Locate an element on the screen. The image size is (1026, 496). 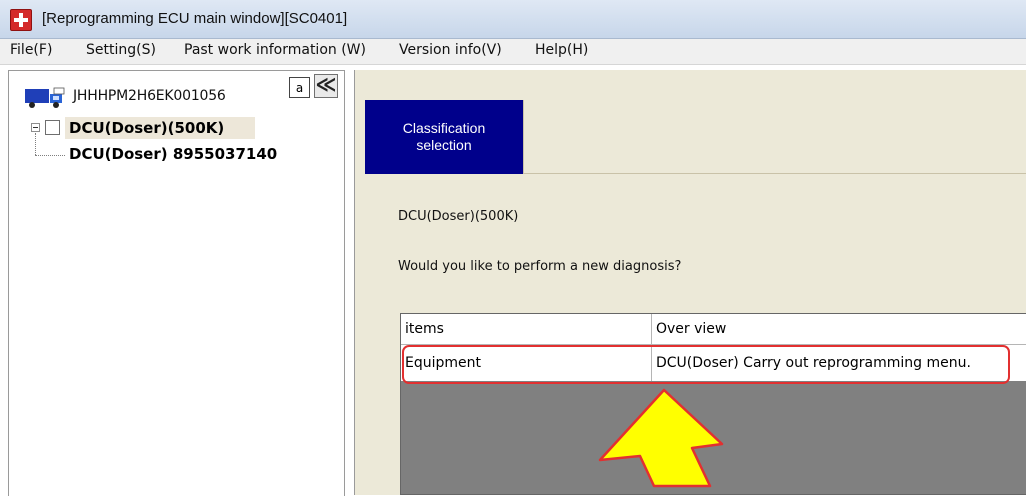
tab-classification-selection: Classification selection is located at coordinates (444, 137).